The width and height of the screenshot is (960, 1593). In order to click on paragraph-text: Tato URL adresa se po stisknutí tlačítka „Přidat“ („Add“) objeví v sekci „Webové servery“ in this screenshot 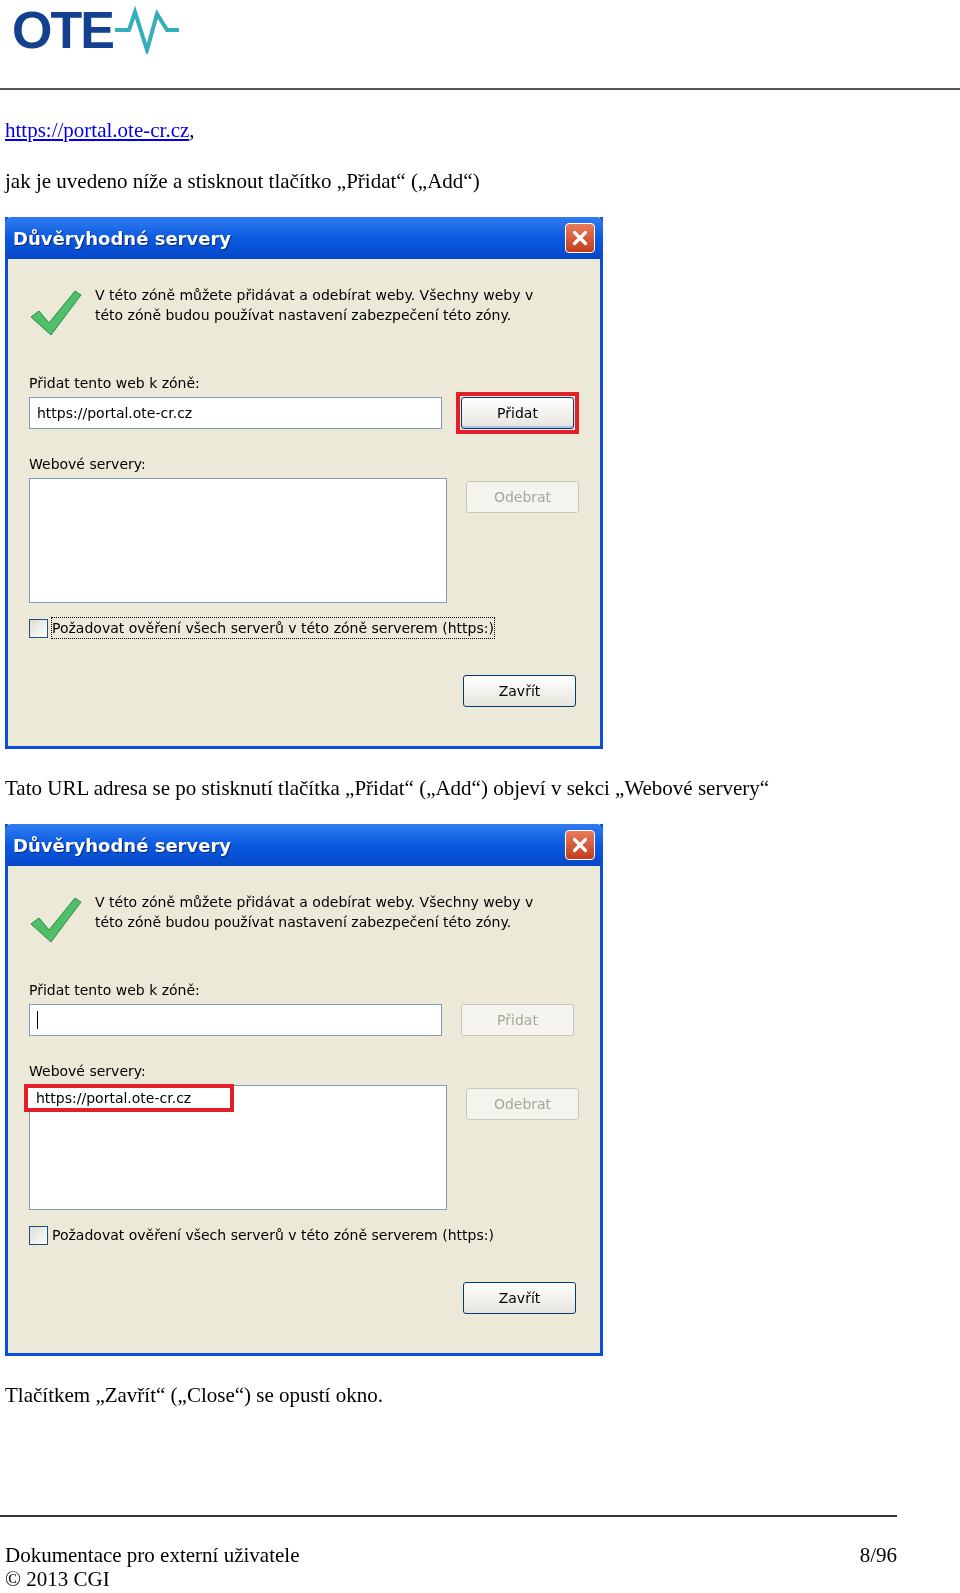, I will do `click(388, 788)`.